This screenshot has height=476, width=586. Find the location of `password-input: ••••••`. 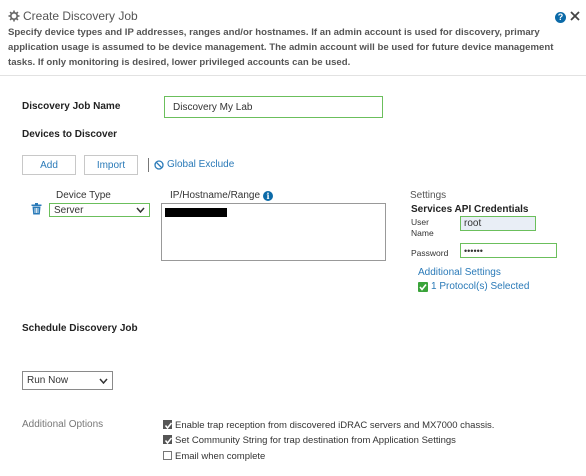

password-input: •••••• is located at coordinates (508, 250).